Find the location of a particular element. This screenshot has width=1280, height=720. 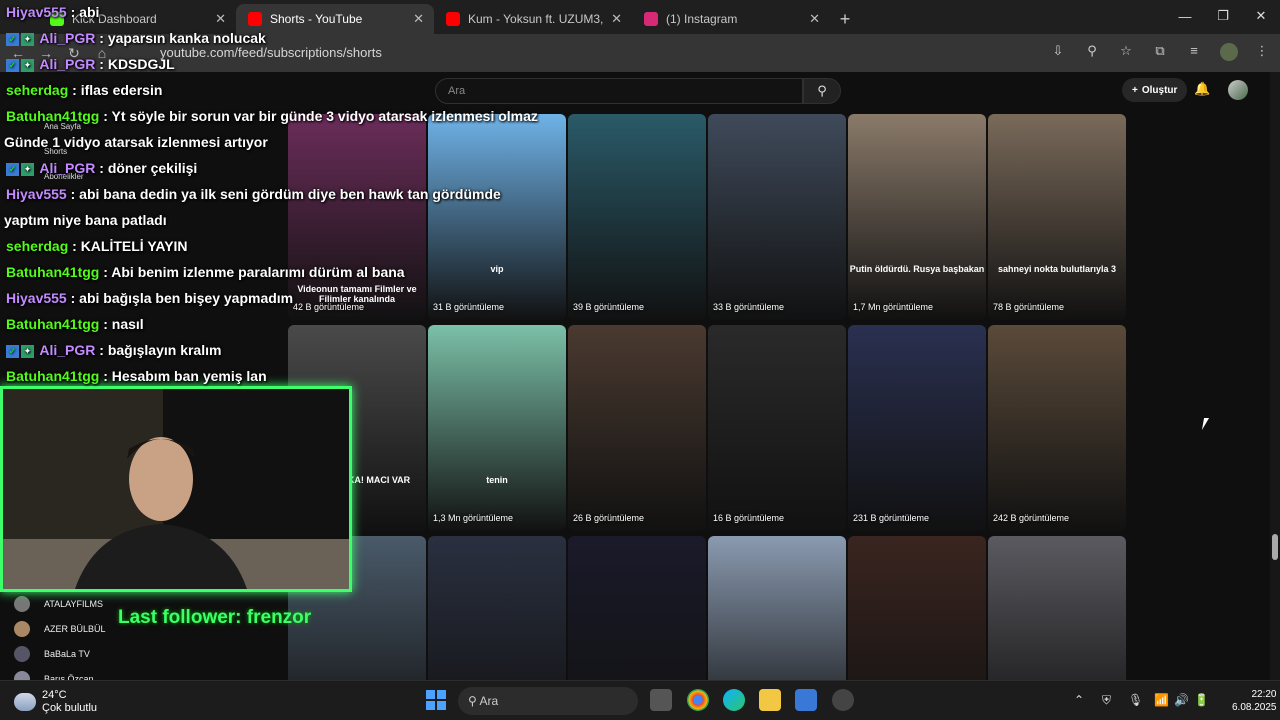

short-views: 231 B görüntüleme is located at coordinates (891, 518).